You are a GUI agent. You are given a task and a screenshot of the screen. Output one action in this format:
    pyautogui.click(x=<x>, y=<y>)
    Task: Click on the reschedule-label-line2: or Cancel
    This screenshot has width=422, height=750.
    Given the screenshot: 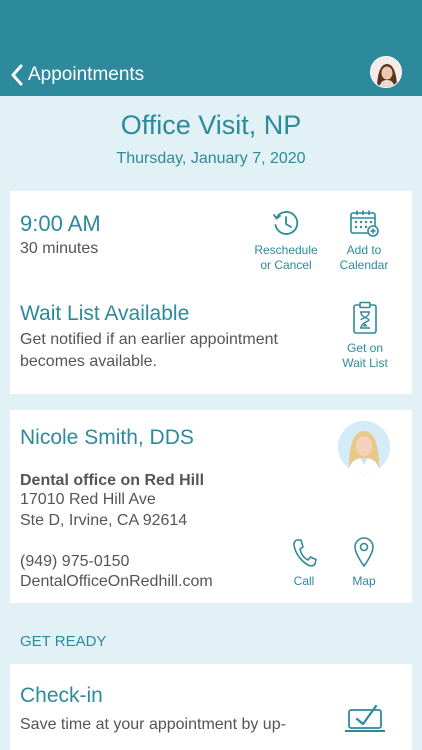 What is the action you would take?
    pyautogui.click(x=286, y=265)
    